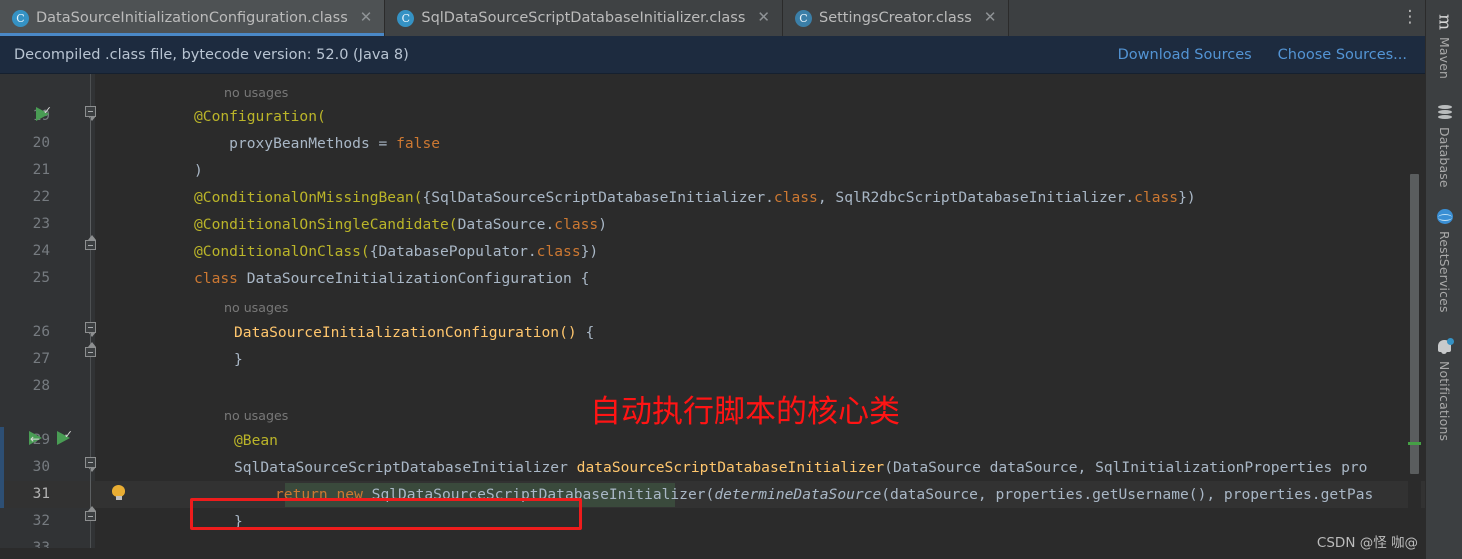 This screenshot has height=559, width=1462. What do you see at coordinates (976, 197) in the screenshot?
I see `code-token-type: , SqlR2dbcScriptDatabaseInitializer.` at bounding box center [976, 197].